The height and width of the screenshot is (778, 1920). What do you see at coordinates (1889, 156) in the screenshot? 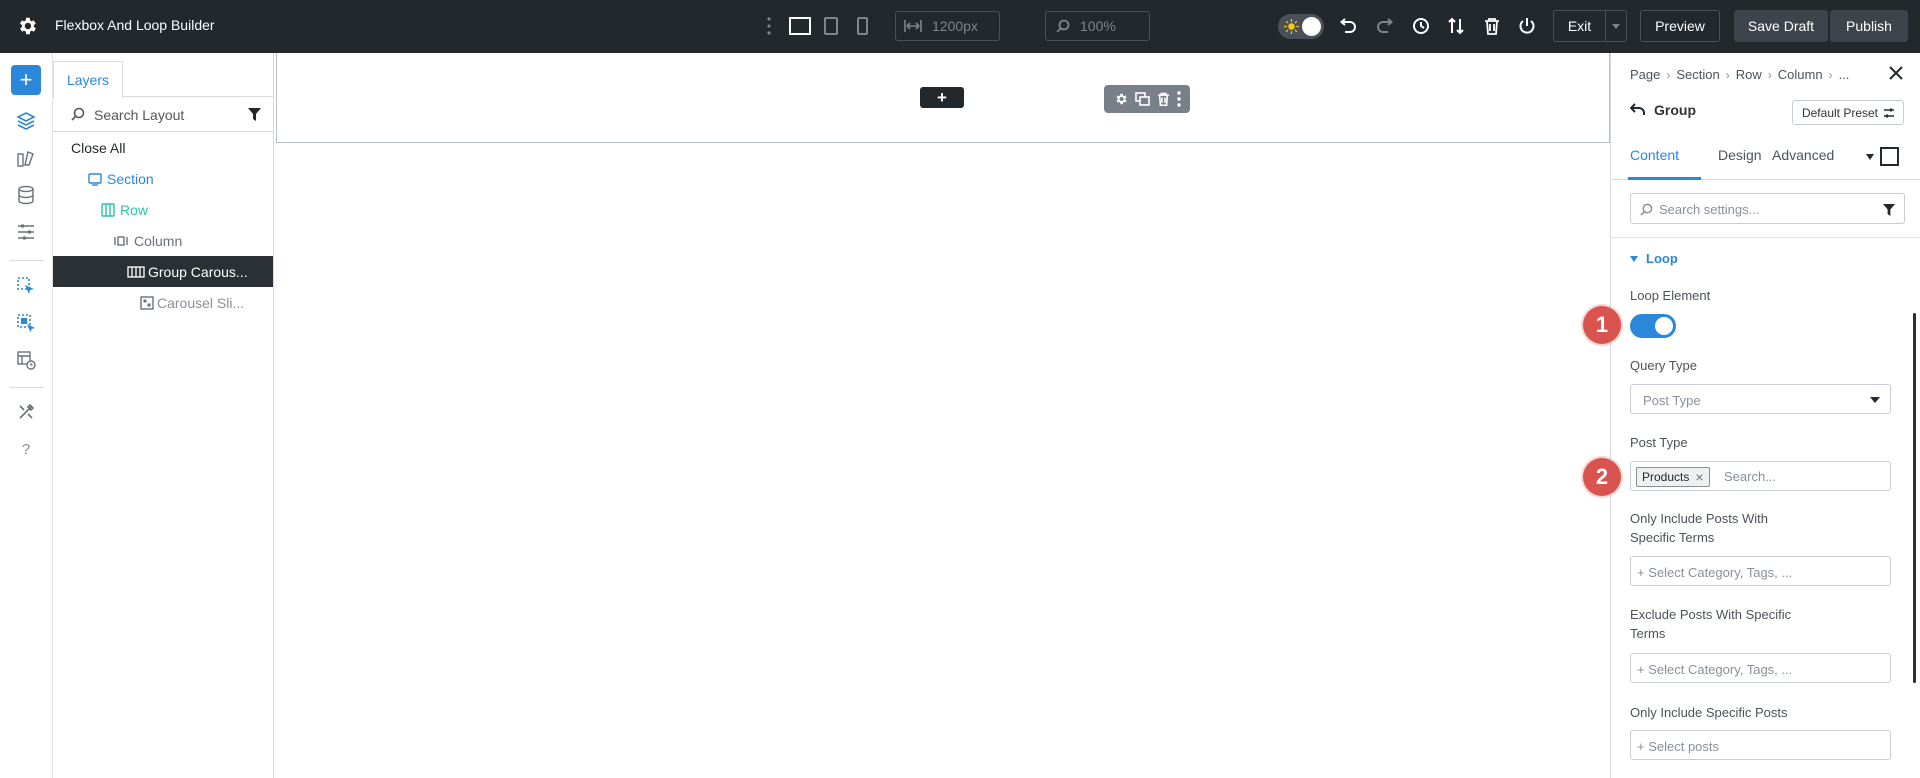
I see `expand-panel-icon` at bounding box center [1889, 156].